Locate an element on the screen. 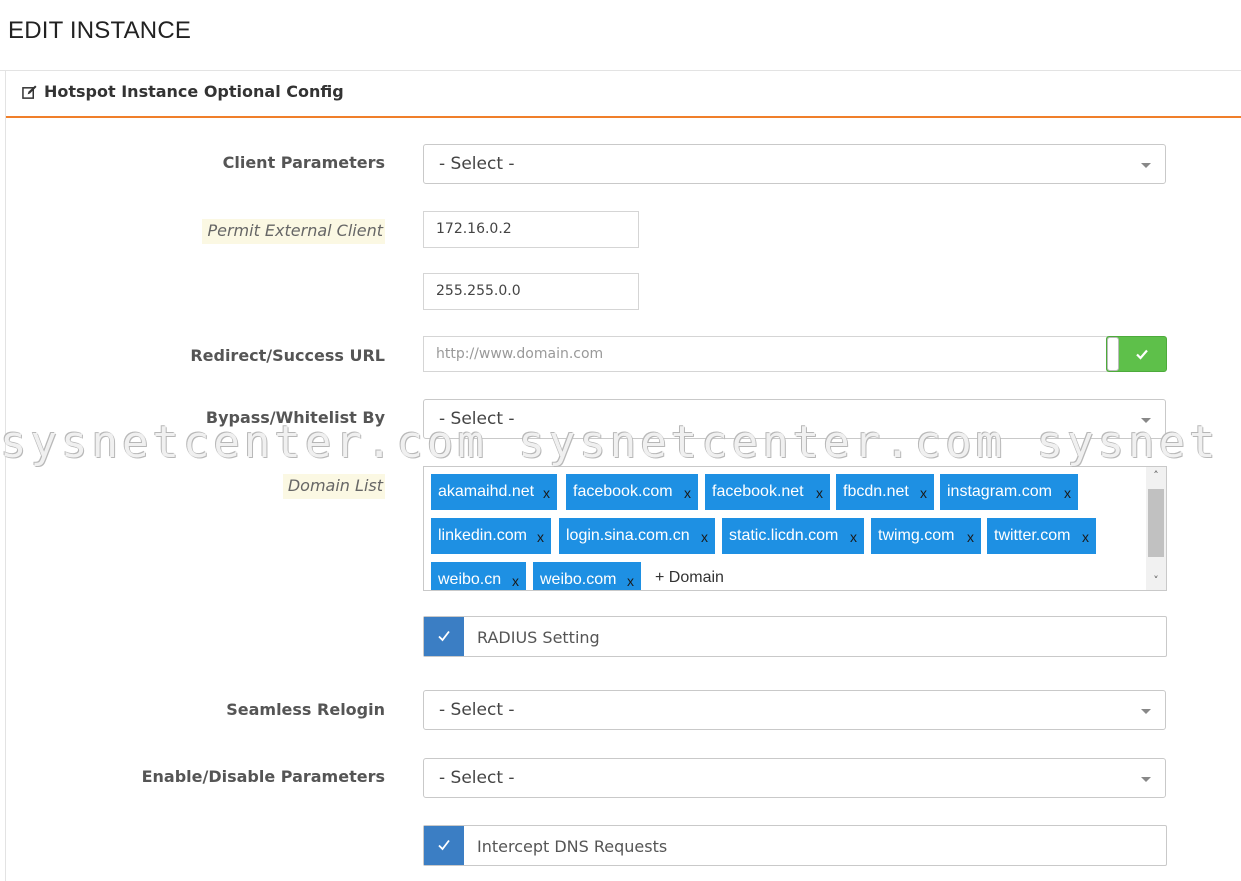 Image resolution: width=1241 pixels, height=881 pixels. domain-tag: fbcdn.net x is located at coordinates (885, 492).